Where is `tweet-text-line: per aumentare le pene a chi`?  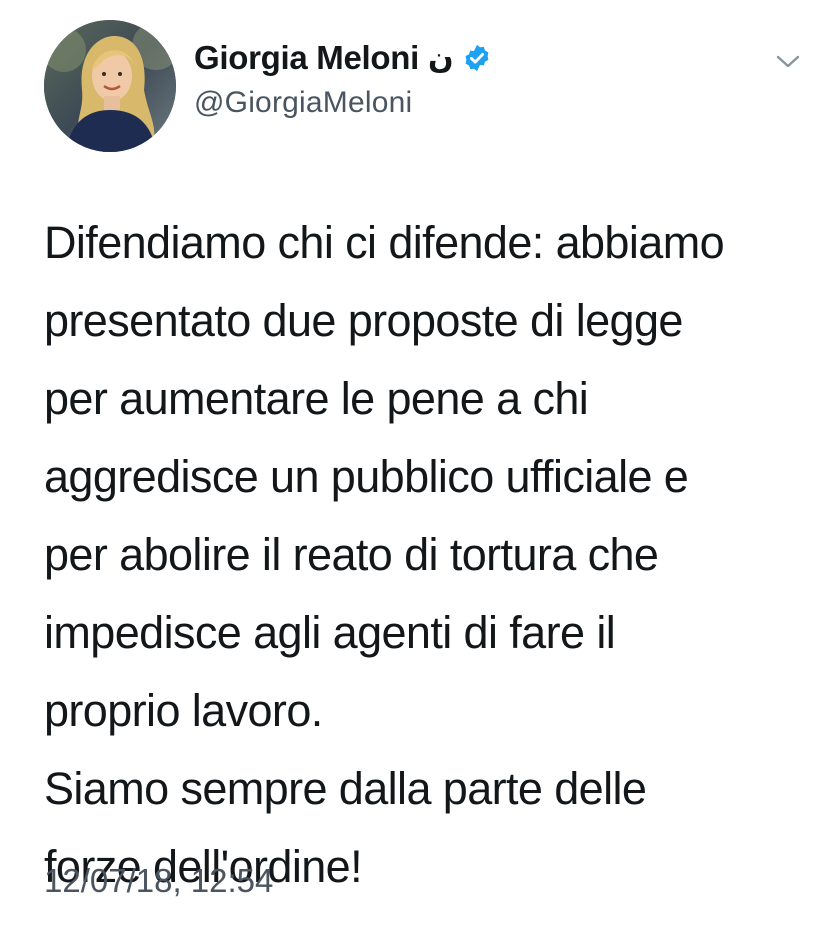
tweet-text-line: per aumentare le pene a chi is located at coordinates (316, 398).